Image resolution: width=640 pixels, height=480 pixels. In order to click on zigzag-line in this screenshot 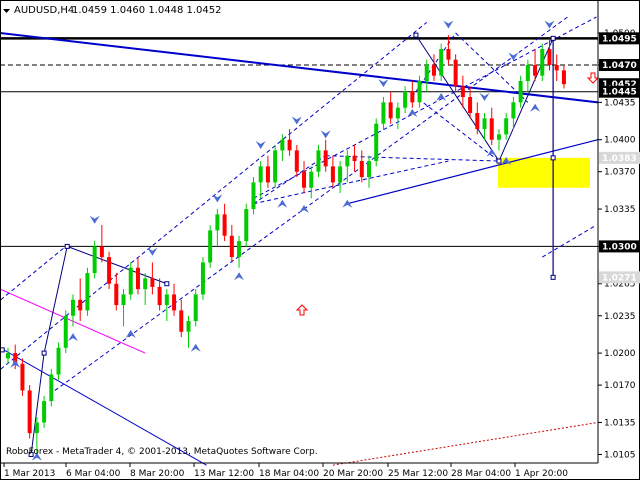, I will do `click(457, 98)`.